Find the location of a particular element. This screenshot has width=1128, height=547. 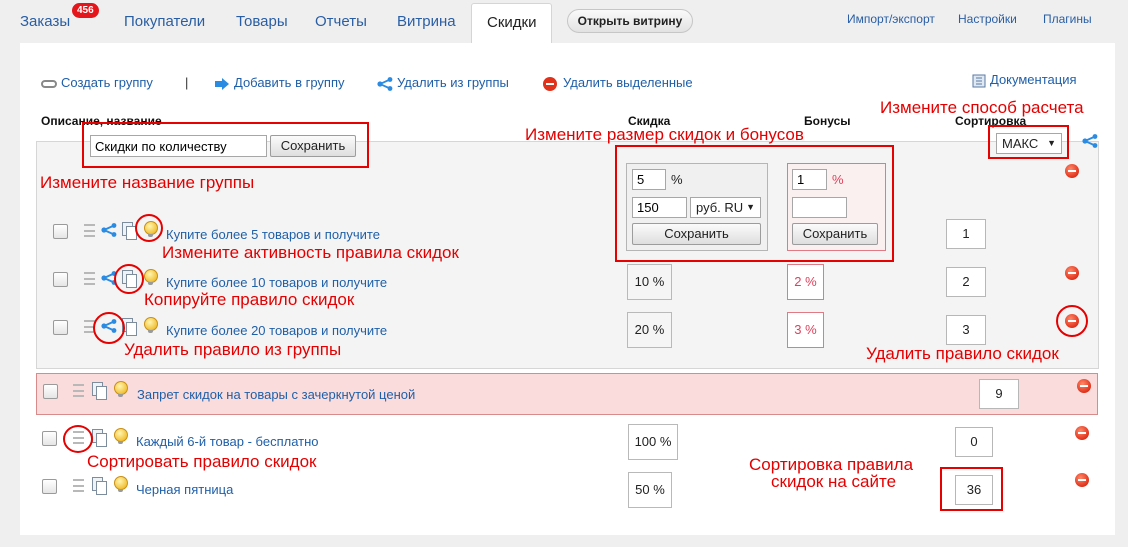

highlight-calc-method is located at coordinates (1028, 142).